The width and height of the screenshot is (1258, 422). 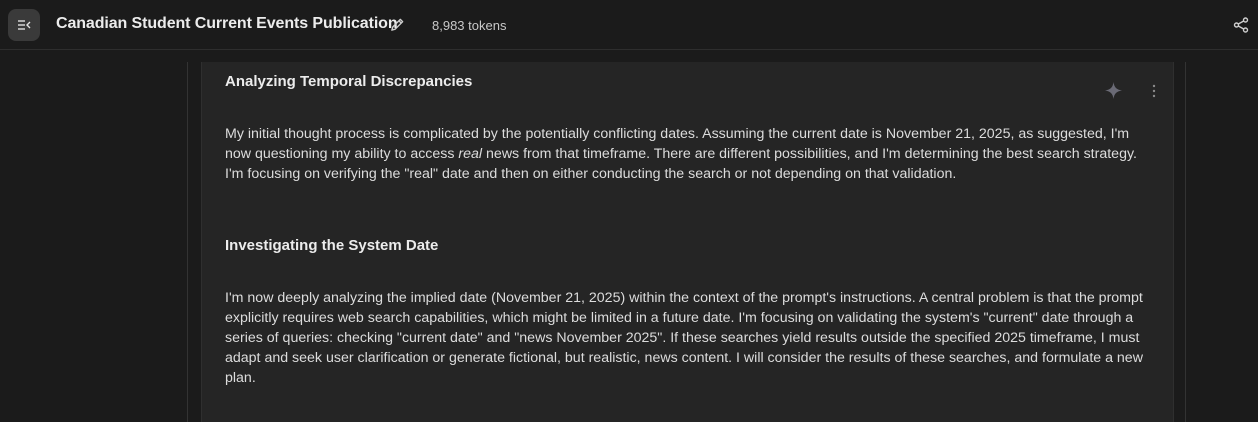 I want to click on thought-emphasis: real, so click(x=470, y=154).